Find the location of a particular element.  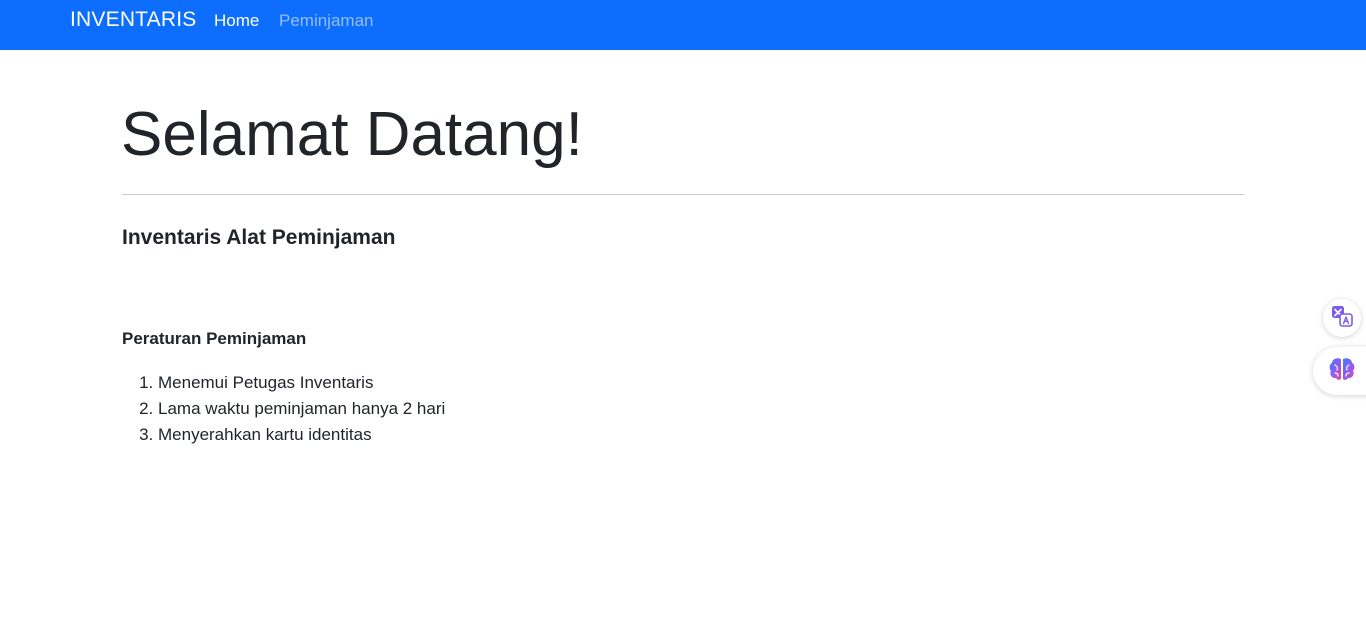

ai-assistant-button is located at coordinates (1339, 371).